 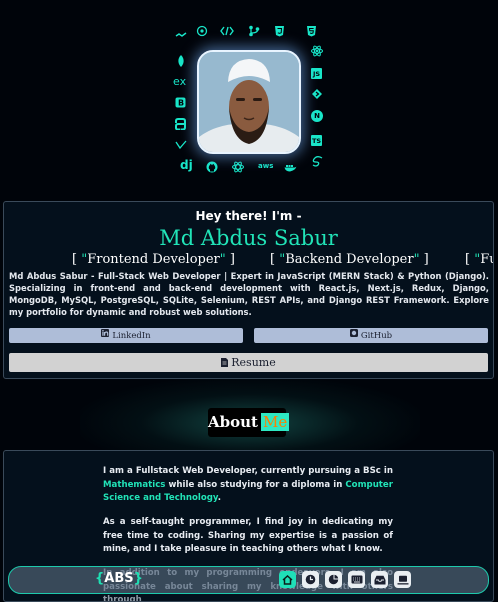 I want to click on resume-button: Resume, so click(x=248, y=362).